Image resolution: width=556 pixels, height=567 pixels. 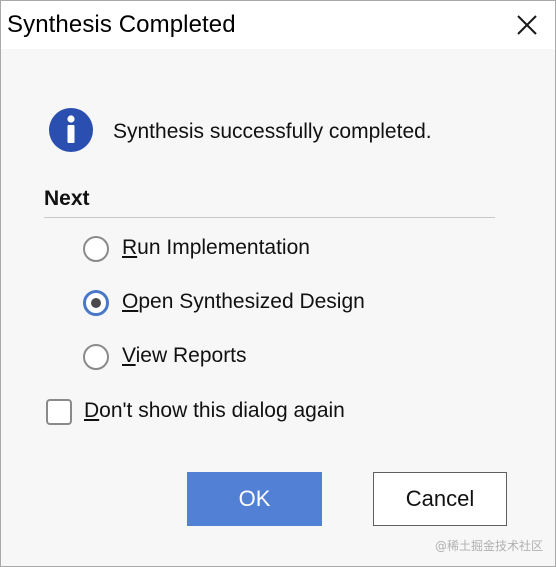 I want to click on close-button, so click(x=527, y=25).